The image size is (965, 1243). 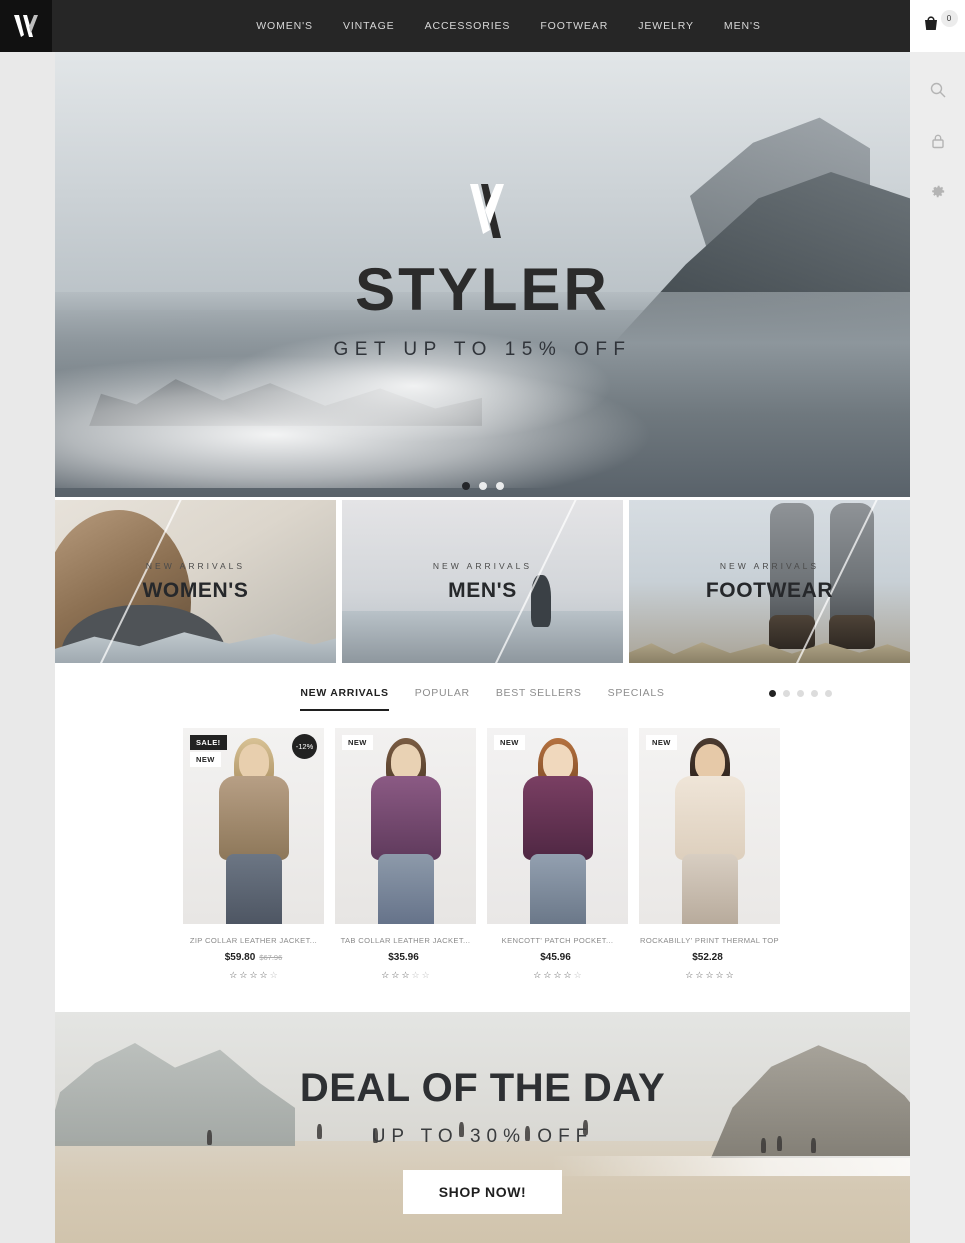 I want to click on badge-sale: SALE!, so click(x=208, y=742).